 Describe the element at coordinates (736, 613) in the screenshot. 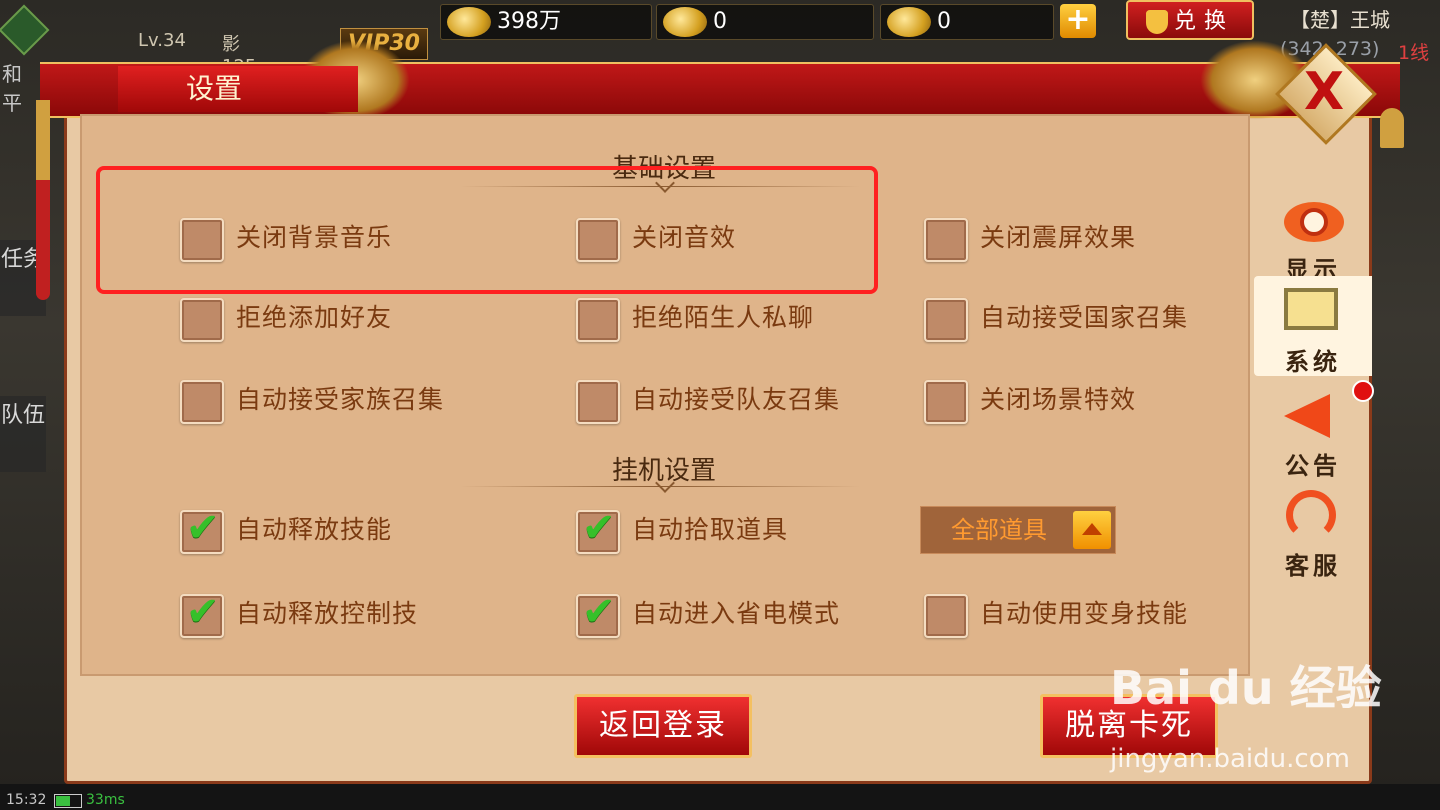

I see `option-label: 自动进入省电模式` at that location.